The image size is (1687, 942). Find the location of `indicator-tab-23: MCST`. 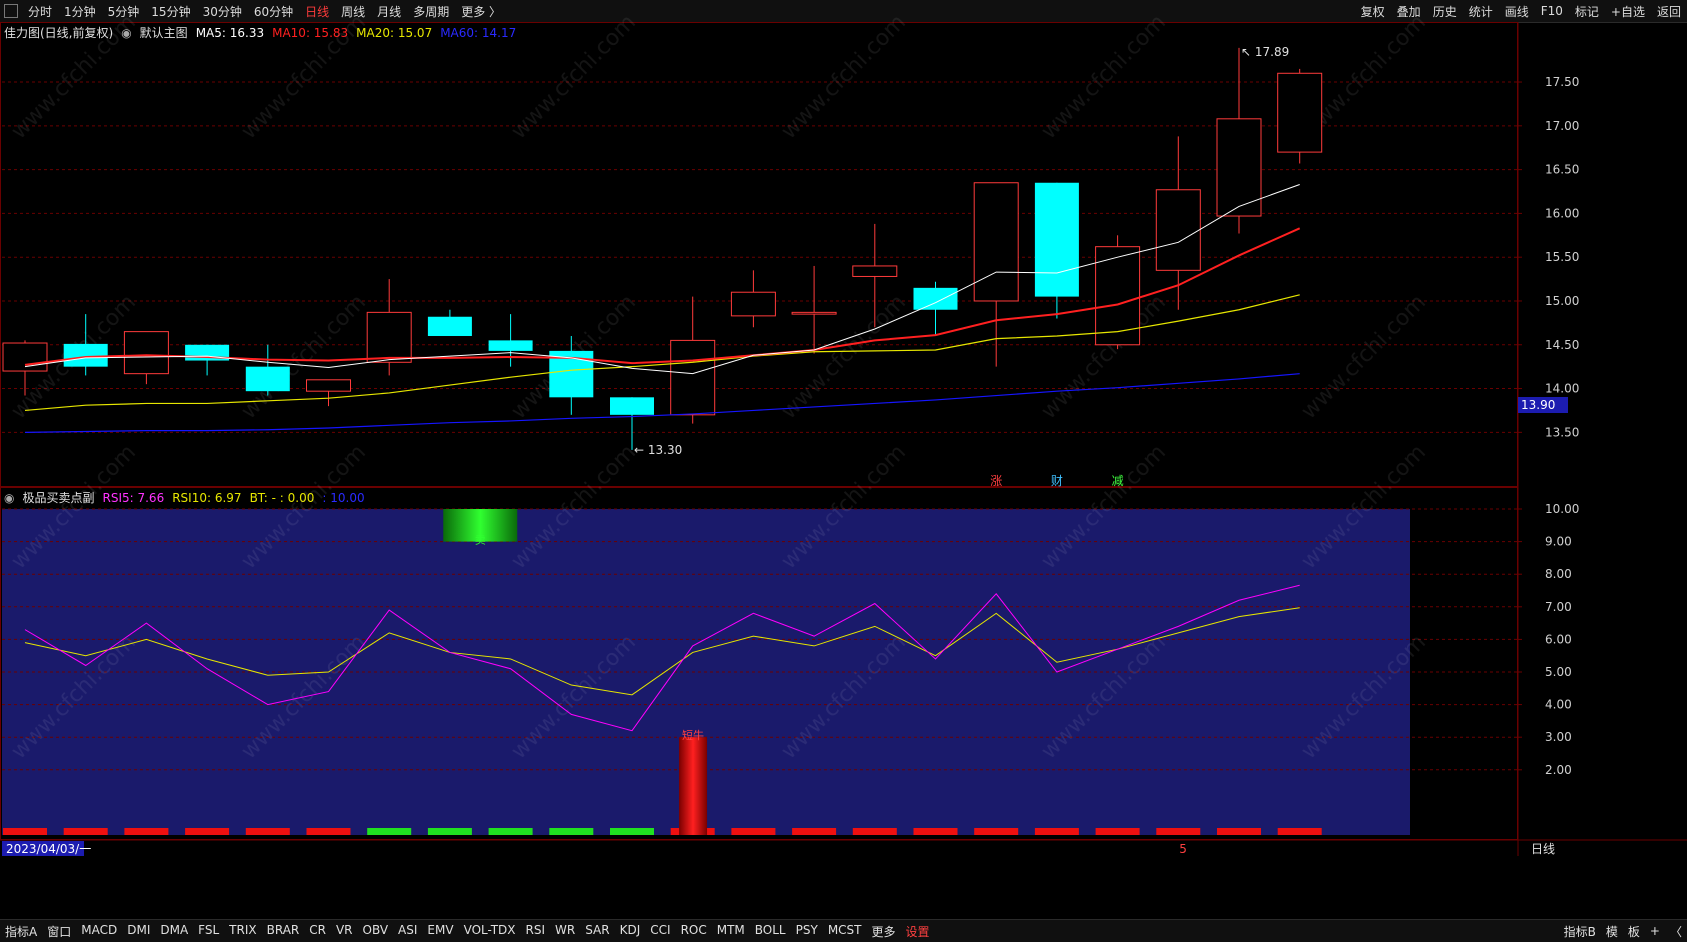

indicator-tab-23: MCST is located at coordinates (845, 931).